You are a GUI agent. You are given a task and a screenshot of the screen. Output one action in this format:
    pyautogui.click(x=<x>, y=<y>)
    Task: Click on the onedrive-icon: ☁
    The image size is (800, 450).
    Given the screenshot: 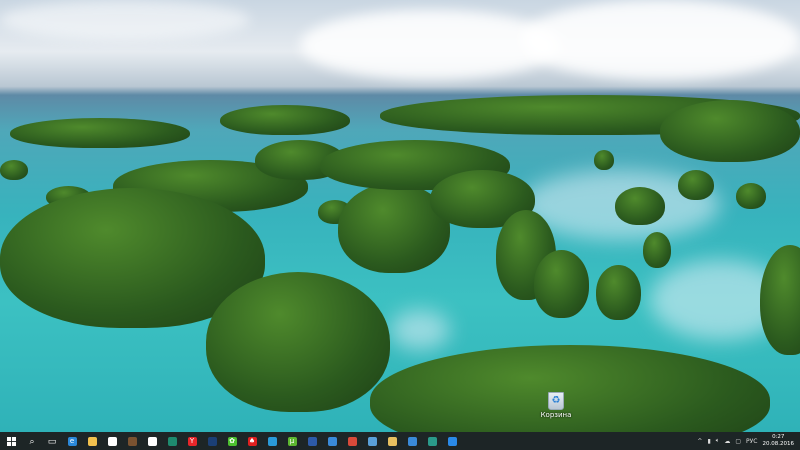 What is the action you would take?
    pyautogui.click(x=727, y=441)
    